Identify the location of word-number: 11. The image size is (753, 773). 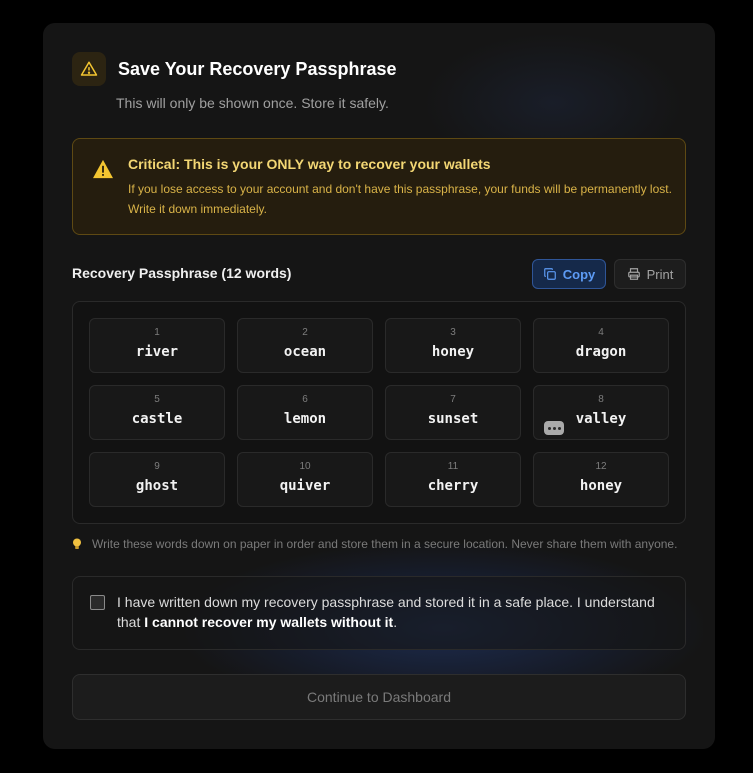
(453, 466).